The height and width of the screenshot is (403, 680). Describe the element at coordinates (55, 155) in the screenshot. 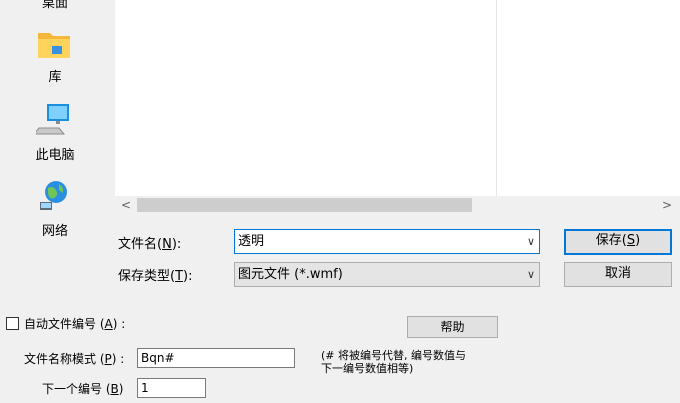

I see `nav-item-this-pc-label: 此电脑` at that location.